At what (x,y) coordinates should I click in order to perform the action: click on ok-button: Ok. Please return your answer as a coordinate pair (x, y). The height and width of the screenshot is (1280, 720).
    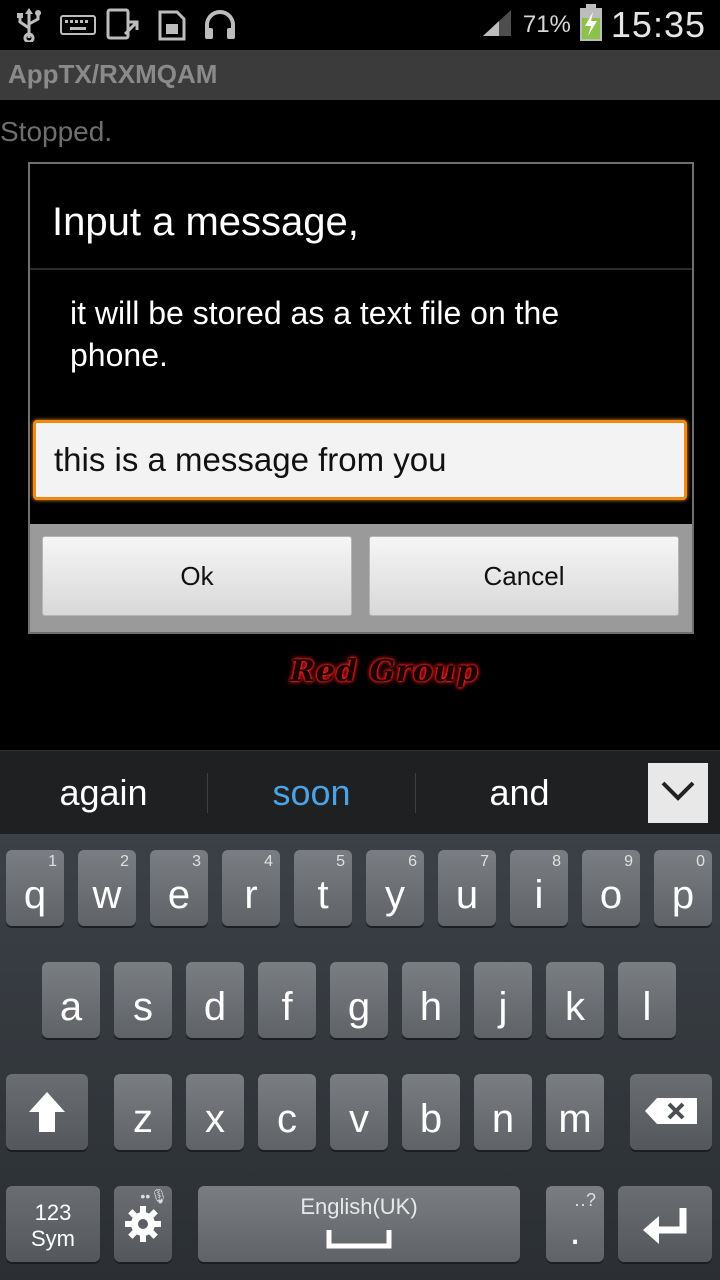
    Looking at the image, I should click on (197, 576).